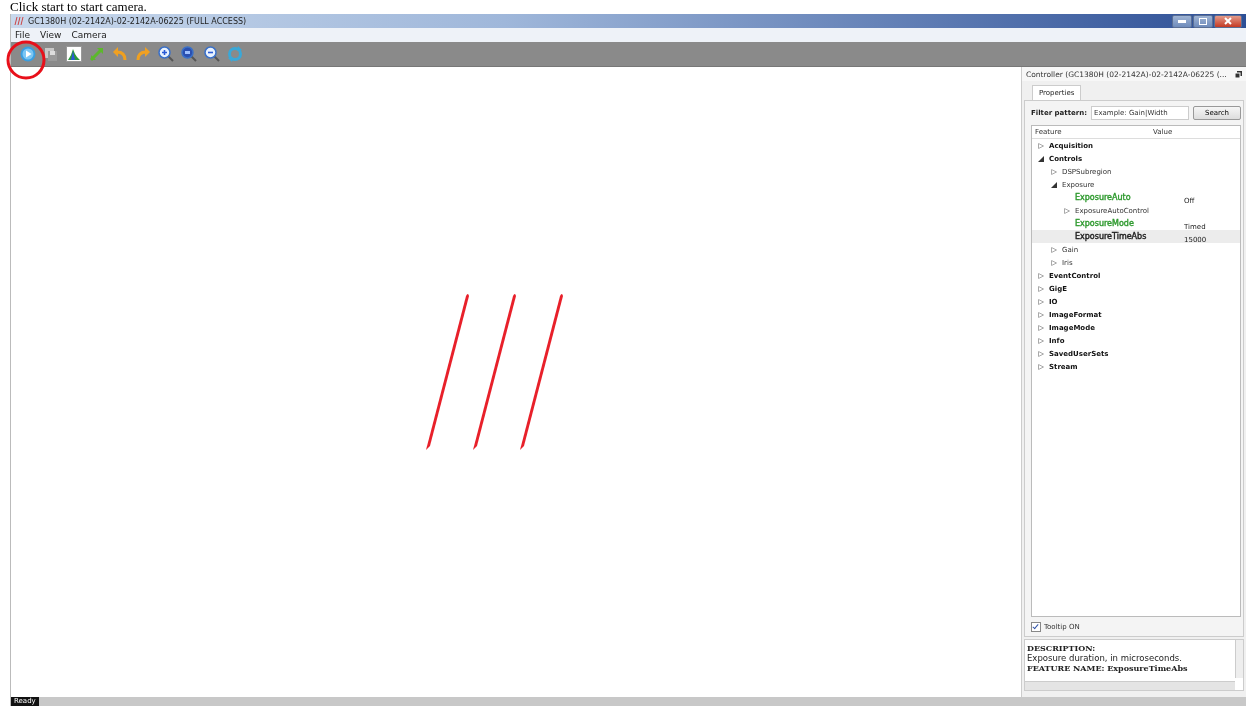 The image size is (1246, 706). I want to click on vertical-scrollbar, so click(1239, 659).